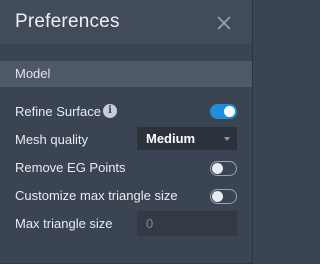 The width and height of the screenshot is (320, 264). What do you see at coordinates (223, 168) in the screenshot?
I see `remove-eg-points-toggle` at bounding box center [223, 168].